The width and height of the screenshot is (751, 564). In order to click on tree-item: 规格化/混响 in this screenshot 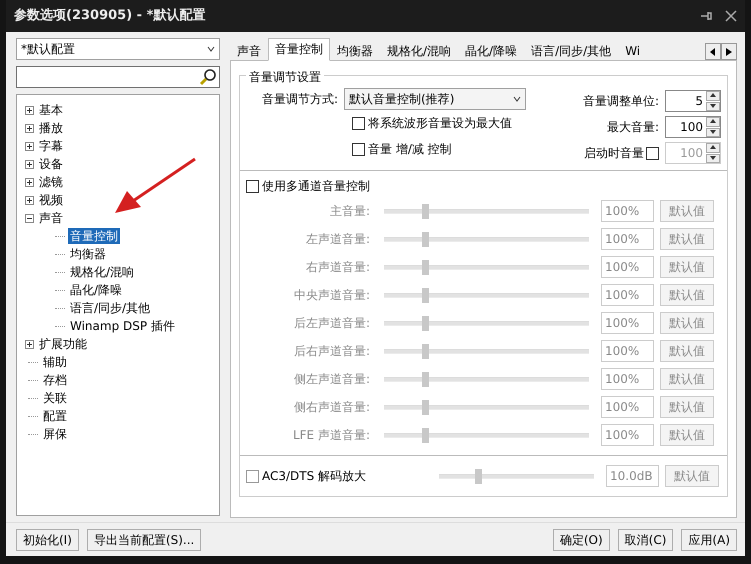, I will do `click(102, 272)`.